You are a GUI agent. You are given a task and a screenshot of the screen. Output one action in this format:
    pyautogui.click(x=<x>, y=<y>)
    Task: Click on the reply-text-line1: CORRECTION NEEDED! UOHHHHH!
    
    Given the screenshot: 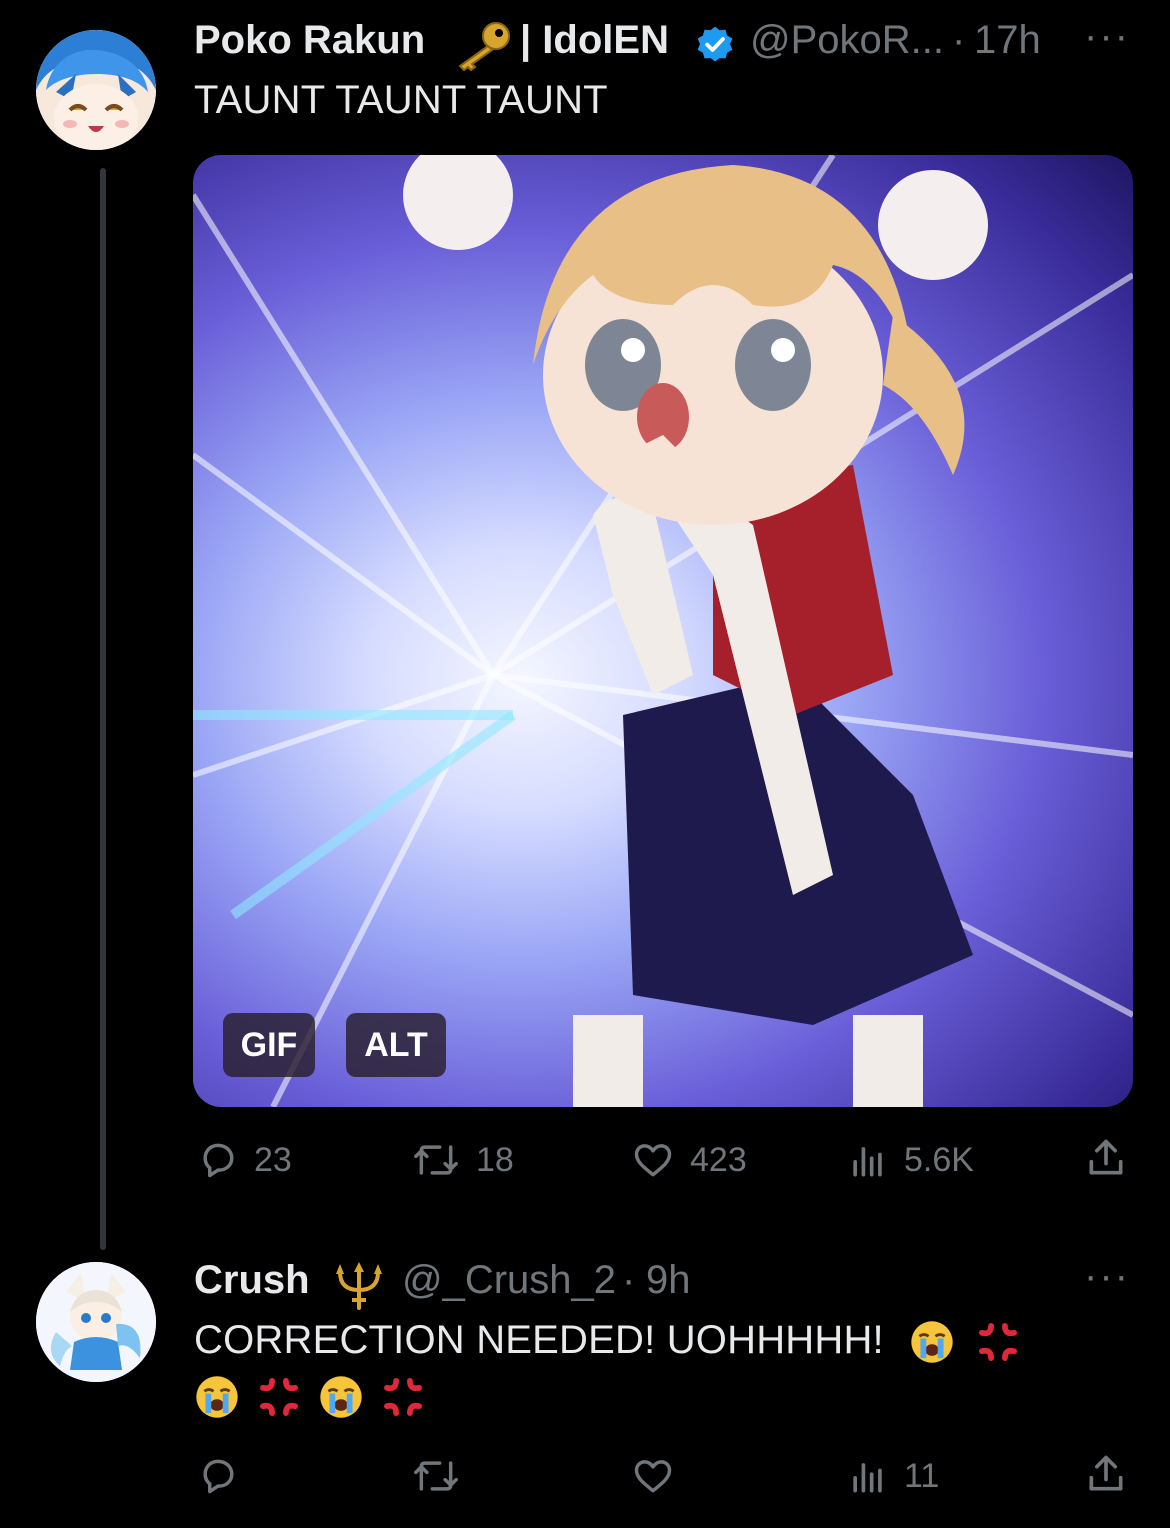 What is the action you would take?
    pyautogui.click(x=539, y=1340)
    